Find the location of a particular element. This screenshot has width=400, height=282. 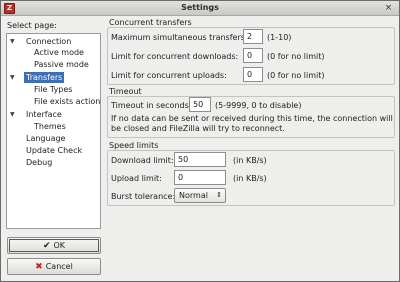

checkmark-icon: ✔ is located at coordinates (46, 246).